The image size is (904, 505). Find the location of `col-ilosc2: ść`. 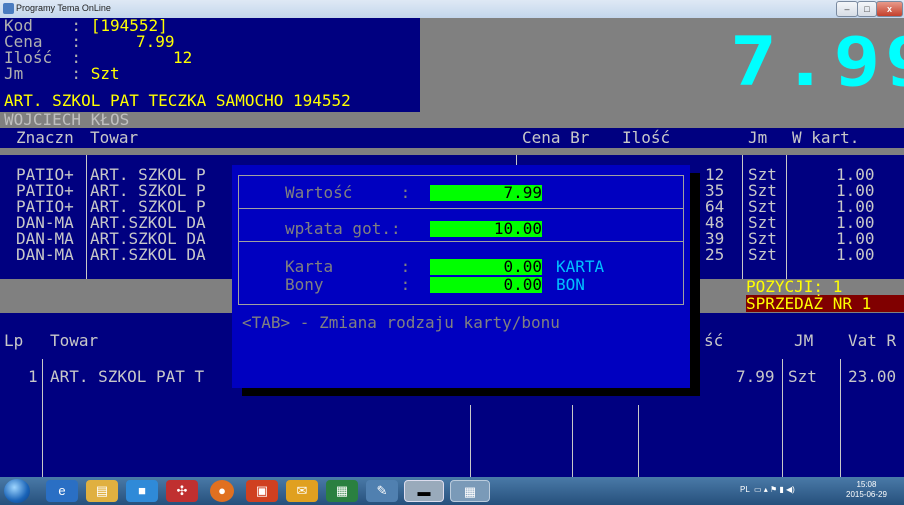

col-ilosc2: ść is located at coordinates (714, 340).